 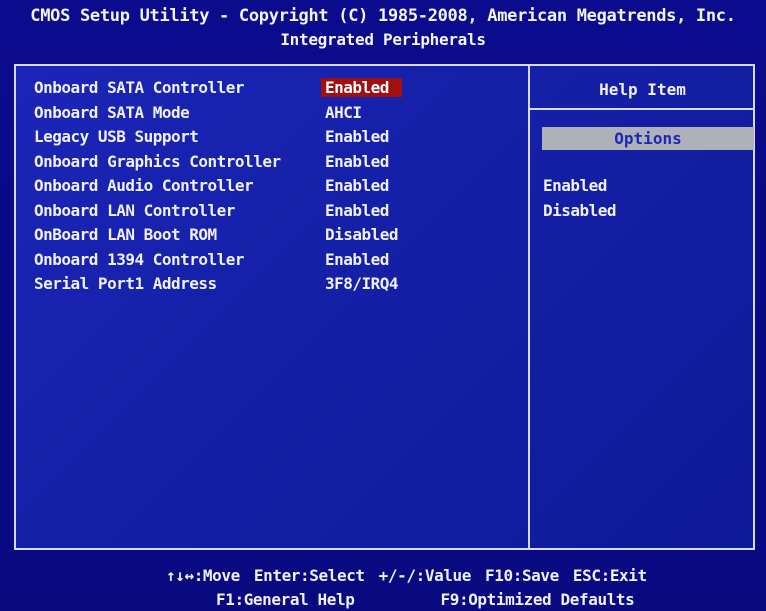 I want to click on setting-label: OnBoard LAN Boot ROM, so click(x=125, y=234).